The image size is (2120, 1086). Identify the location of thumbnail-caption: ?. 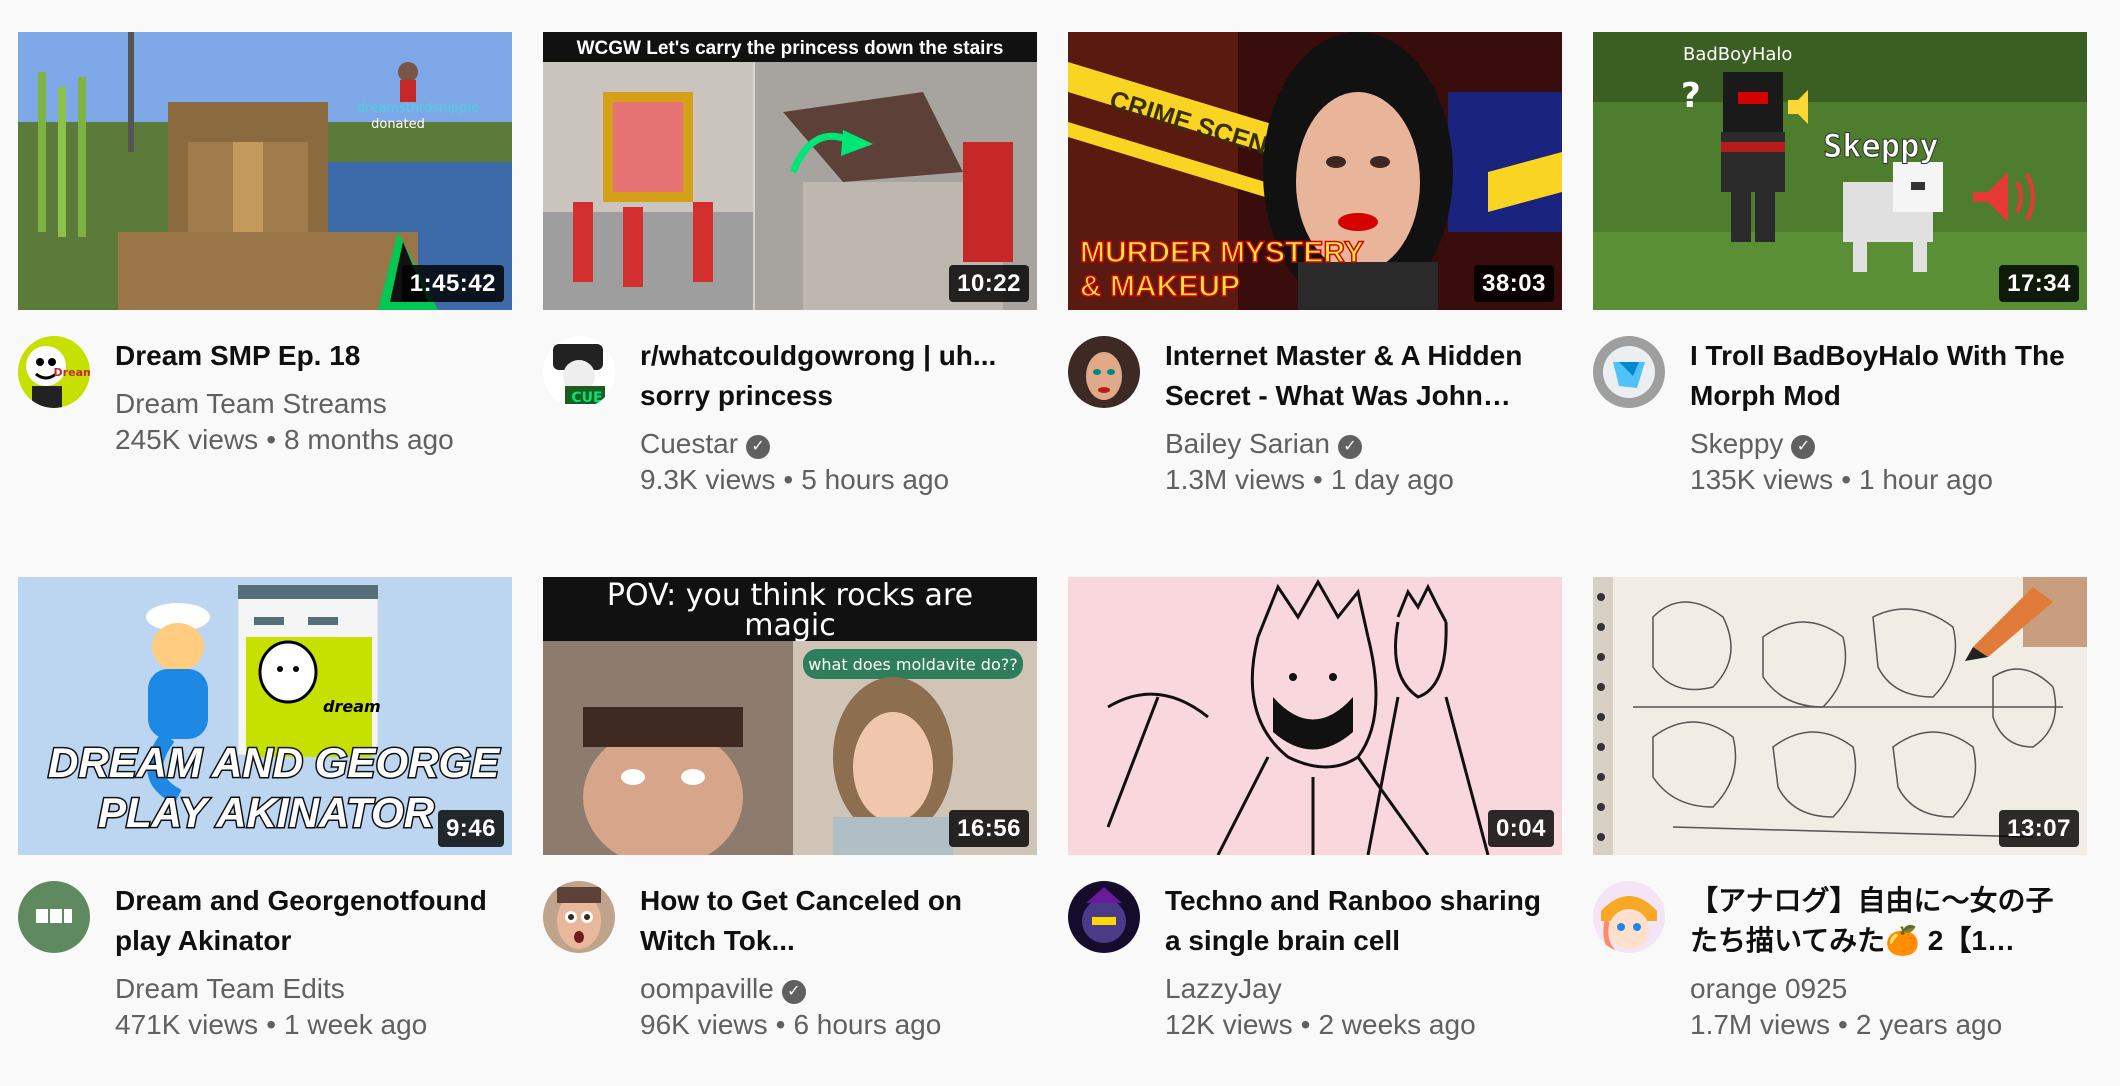
(1691, 96).